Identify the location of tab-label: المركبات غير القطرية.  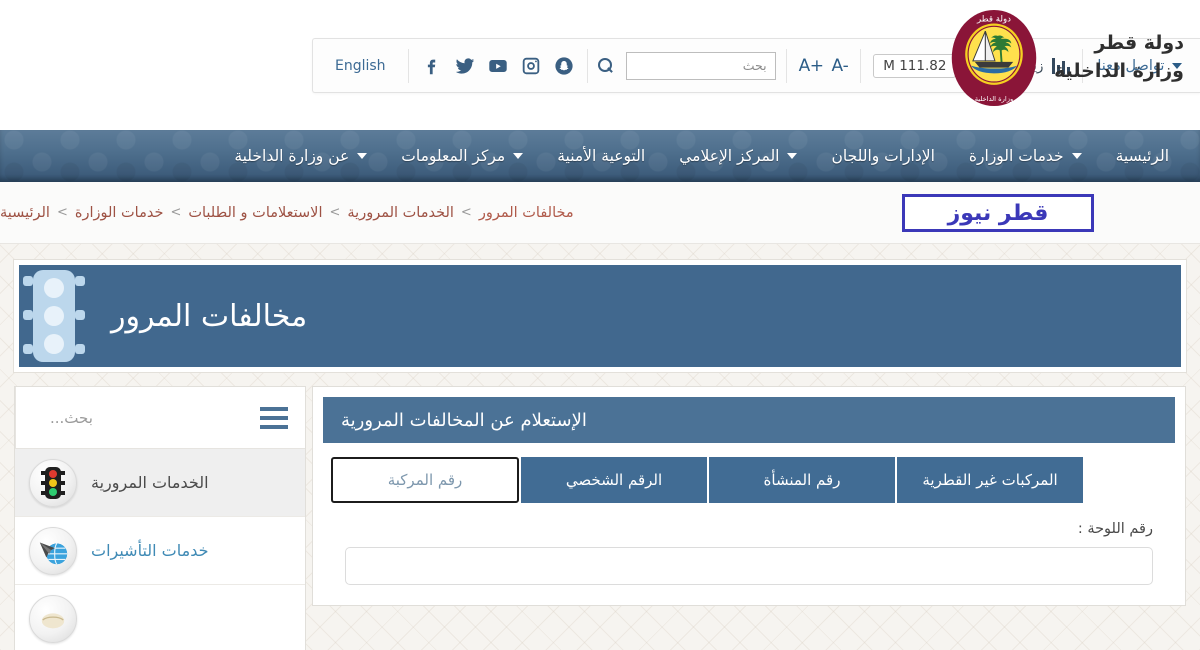
(990, 480).